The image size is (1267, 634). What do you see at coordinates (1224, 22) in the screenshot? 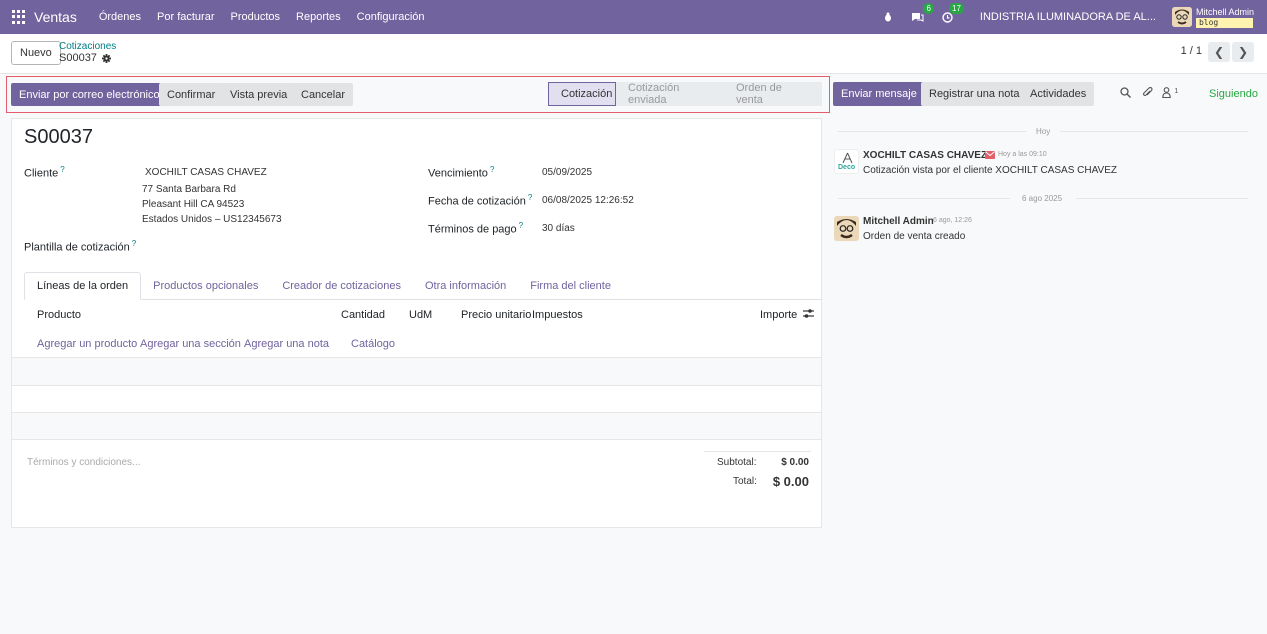
I see `database-name: blog` at bounding box center [1224, 22].